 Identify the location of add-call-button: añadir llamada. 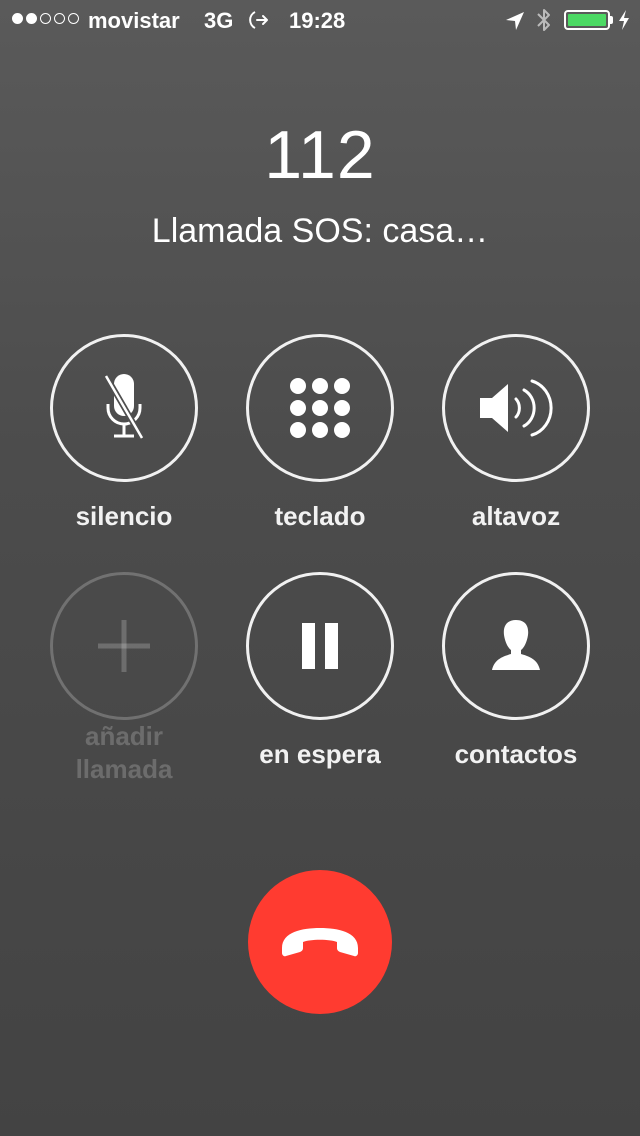
(124, 679).